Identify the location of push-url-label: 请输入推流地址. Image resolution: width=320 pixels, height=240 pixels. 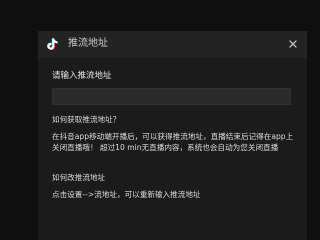
(82, 76).